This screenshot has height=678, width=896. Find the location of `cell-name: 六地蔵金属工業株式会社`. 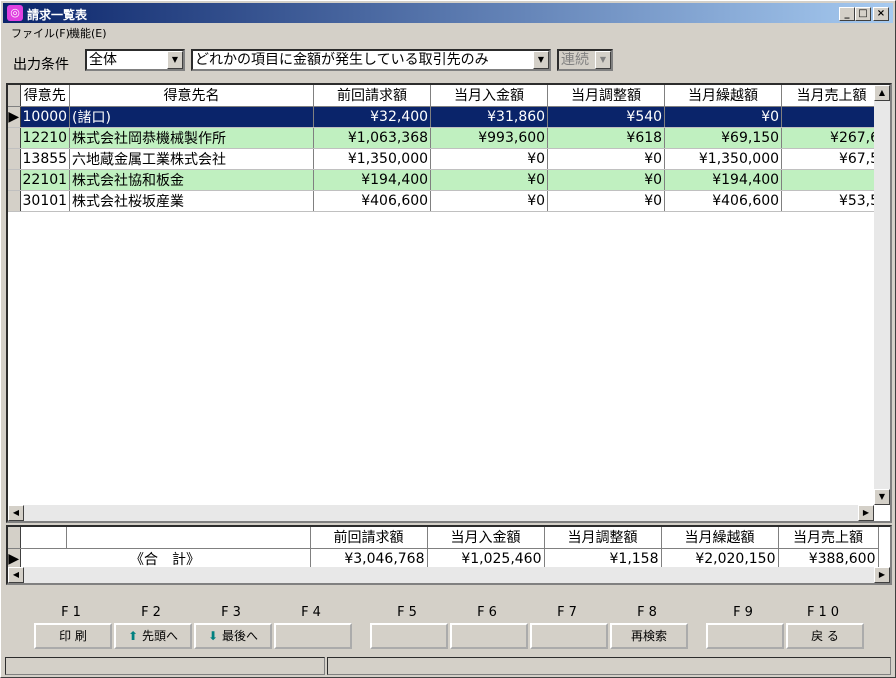

cell-name: 六地蔵金属工業株式会社 is located at coordinates (192, 159).